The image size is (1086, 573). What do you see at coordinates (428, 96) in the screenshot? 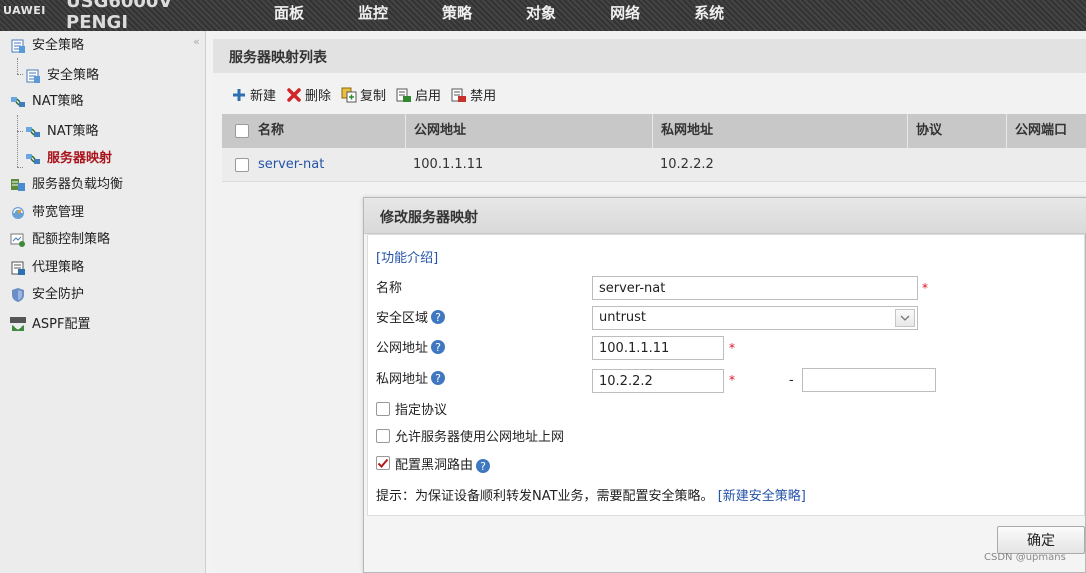
I see `enable-button-label: 启用` at bounding box center [428, 96].